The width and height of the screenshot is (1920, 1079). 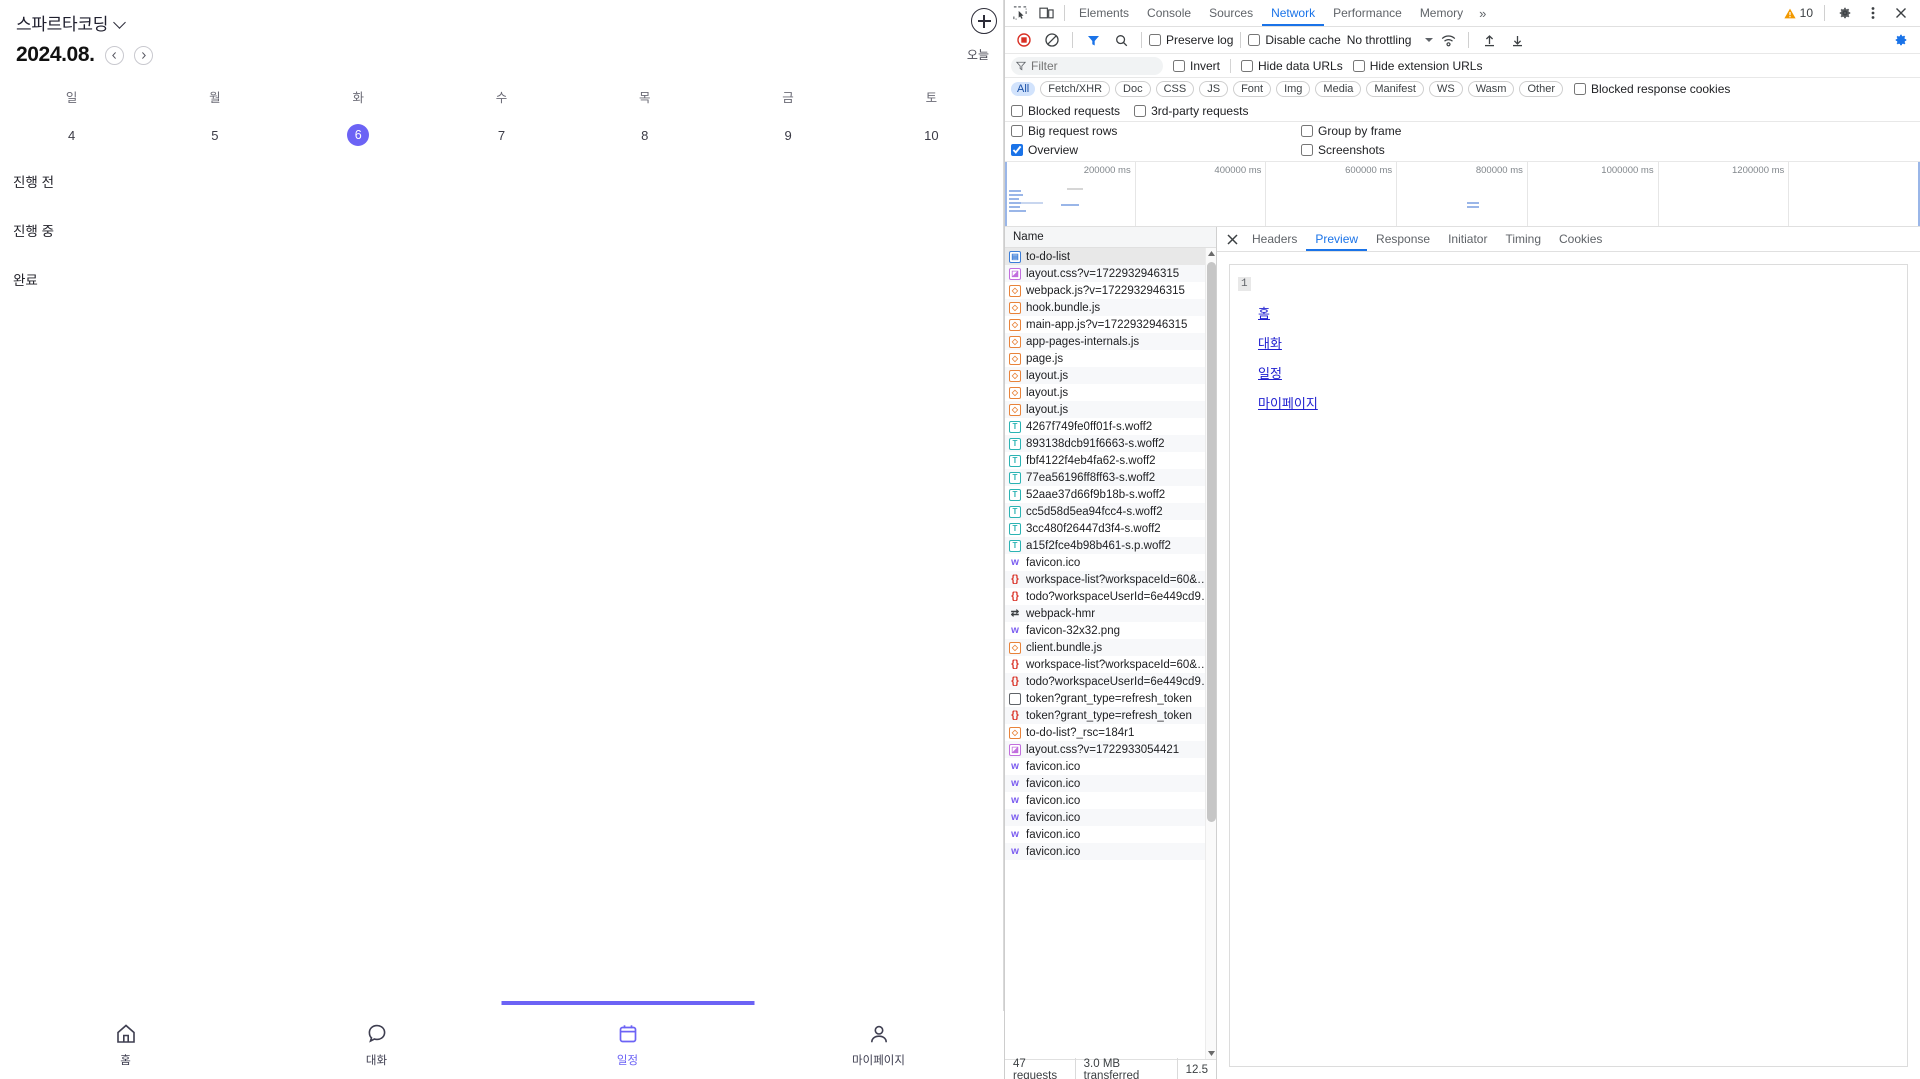 I want to click on type-chip-js: JS, so click(x=1214, y=89).